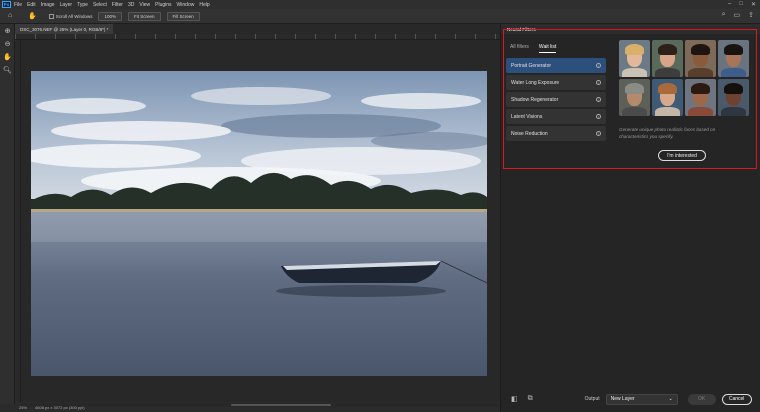  Describe the element at coordinates (100, 5) in the screenshot. I see `menu-select: Select` at that location.